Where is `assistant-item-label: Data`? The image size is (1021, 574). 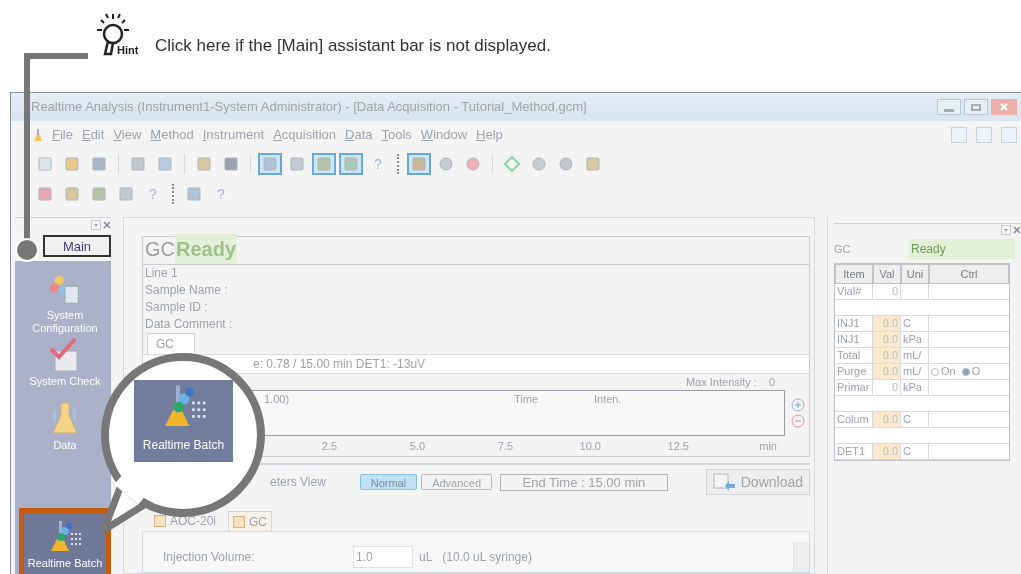
assistant-item-label: Data is located at coordinates (65, 445).